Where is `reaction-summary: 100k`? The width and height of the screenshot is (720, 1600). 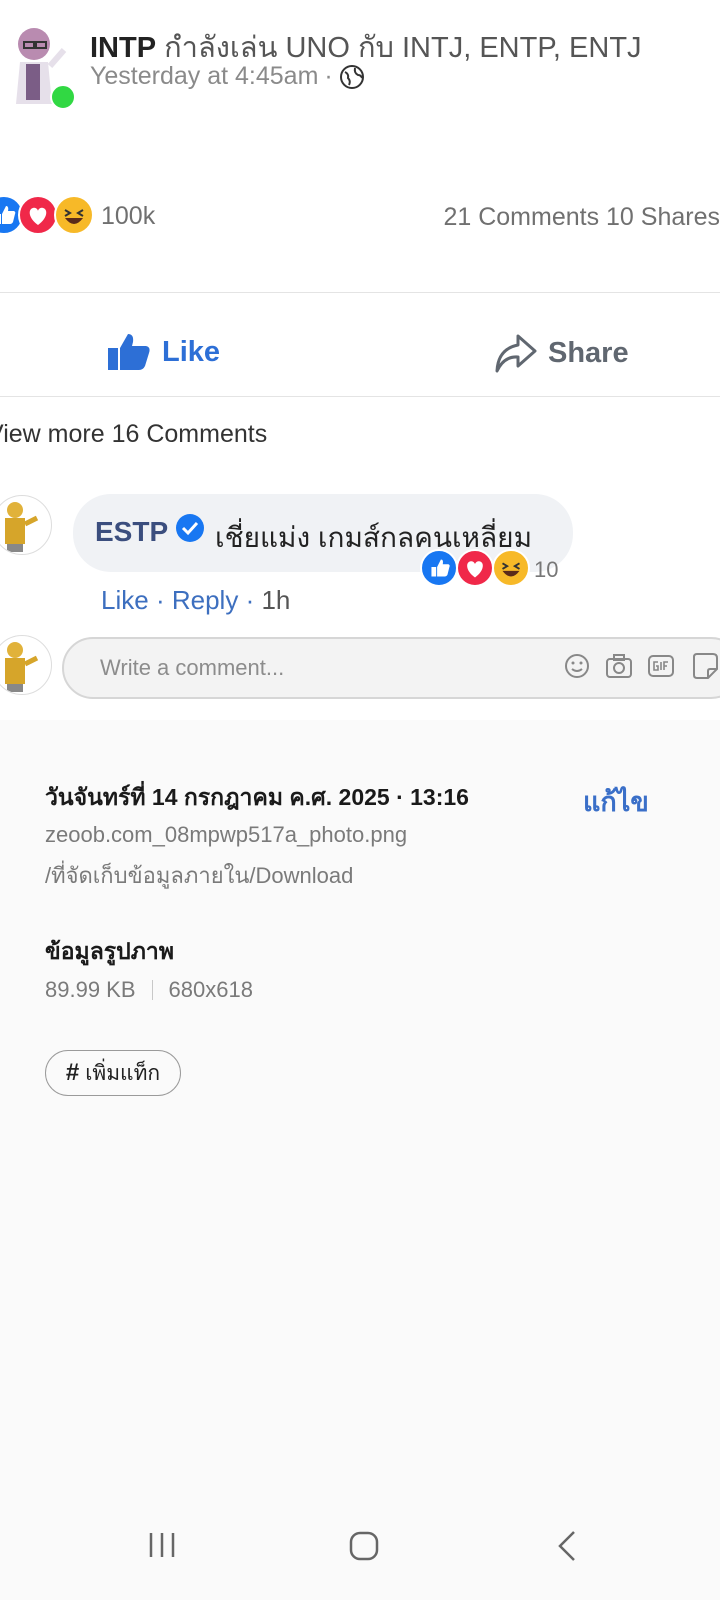 reaction-summary: 100k is located at coordinates (85, 217).